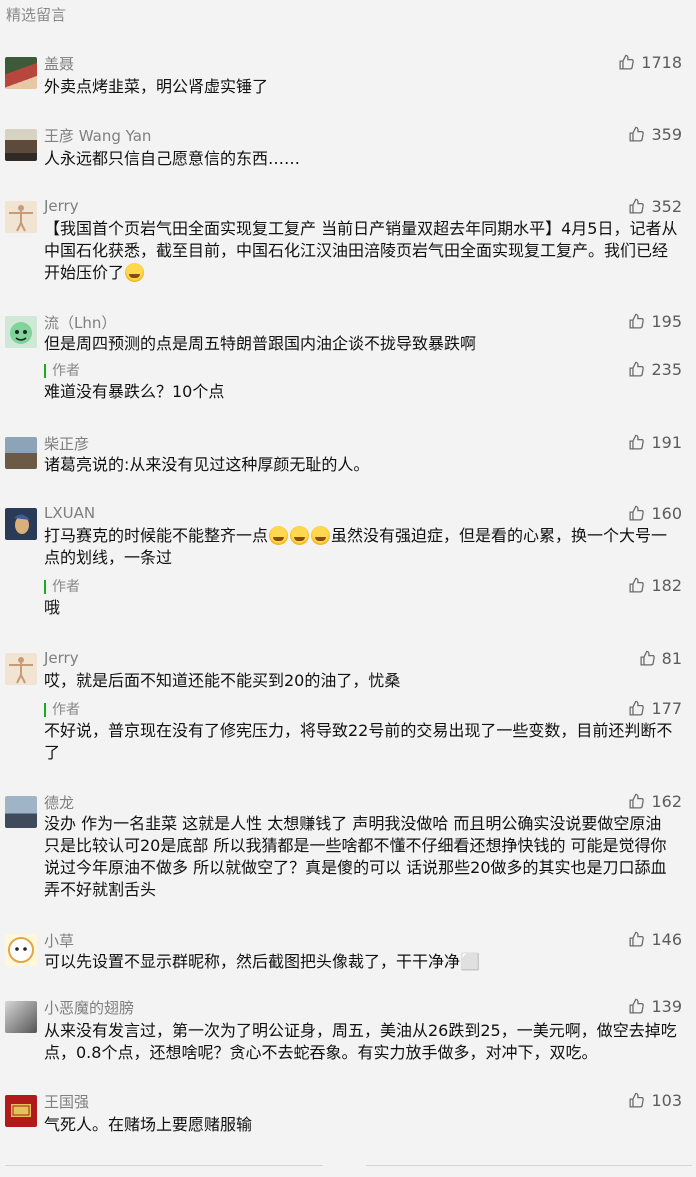  What do you see at coordinates (660, 658) in the screenshot?
I see `like-button: 81` at bounding box center [660, 658].